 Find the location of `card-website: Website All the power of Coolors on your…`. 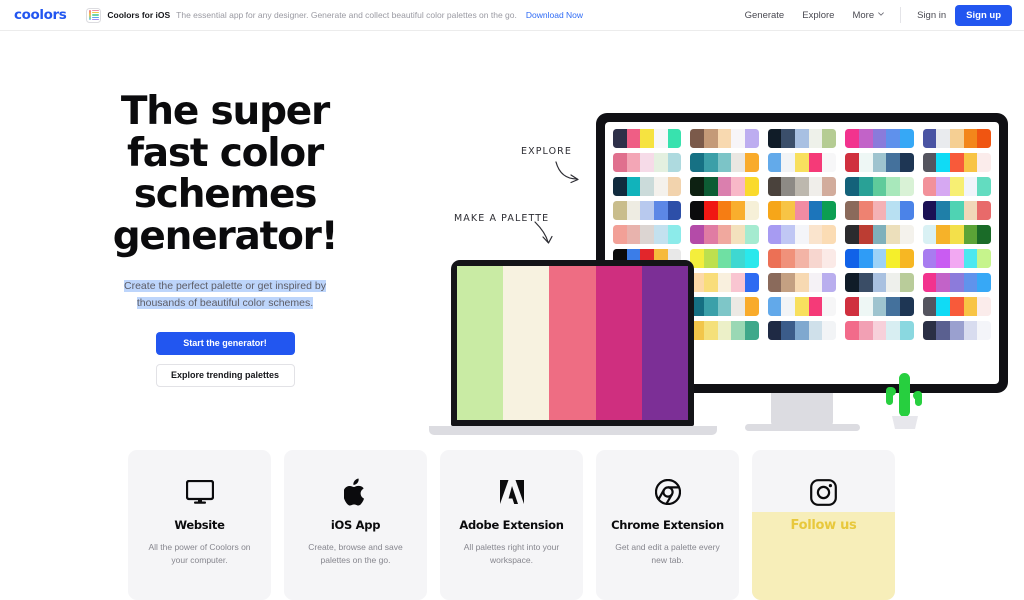

card-website: Website All the power of Coolors on your… is located at coordinates (199, 525).